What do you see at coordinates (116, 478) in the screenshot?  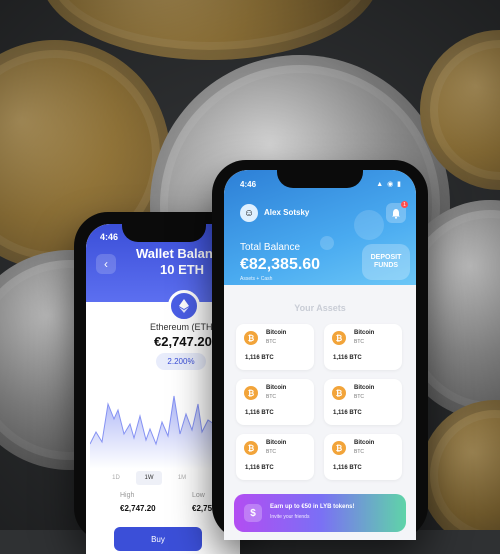 I see `period-1d: 1D` at bounding box center [116, 478].